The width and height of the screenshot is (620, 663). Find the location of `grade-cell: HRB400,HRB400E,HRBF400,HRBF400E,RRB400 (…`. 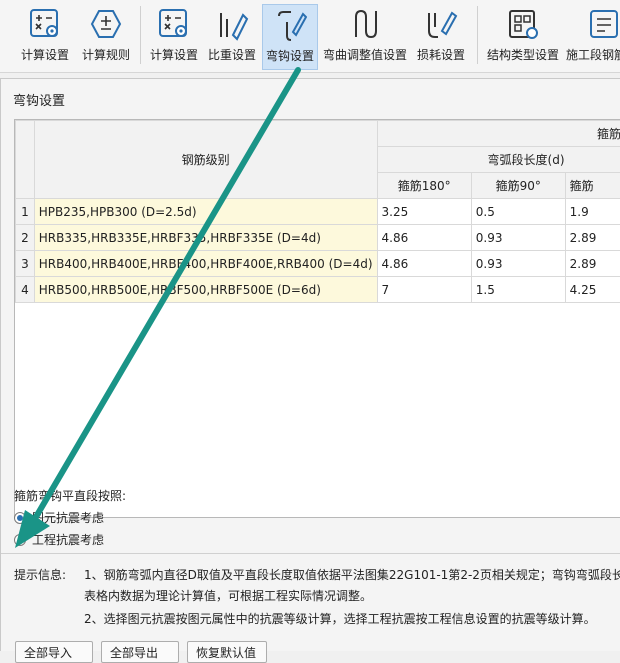

grade-cell: HRB400,HRB400E,HRBF400,HRBF400E,RRB400 (… is located at coordinates (205, 264).